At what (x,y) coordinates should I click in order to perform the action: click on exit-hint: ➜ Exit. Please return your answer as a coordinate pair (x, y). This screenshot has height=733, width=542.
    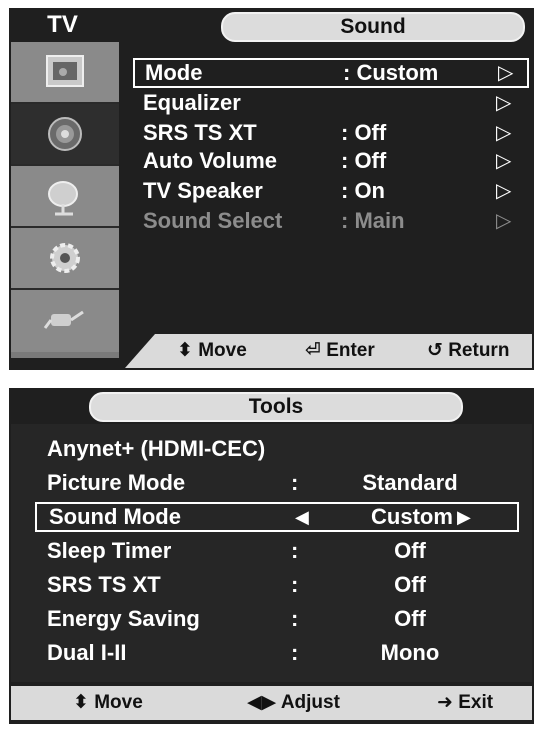
    Looking at the image, I should click on (465, 703).